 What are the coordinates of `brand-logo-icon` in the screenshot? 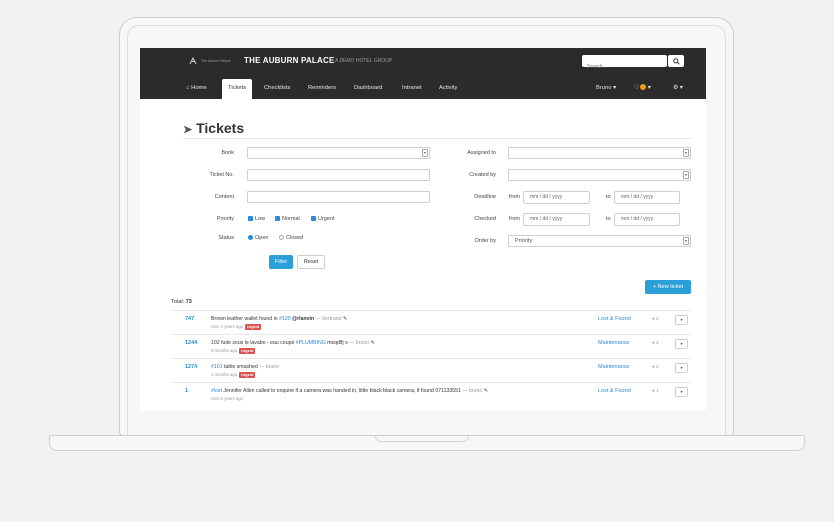 It's located at (193, 62).